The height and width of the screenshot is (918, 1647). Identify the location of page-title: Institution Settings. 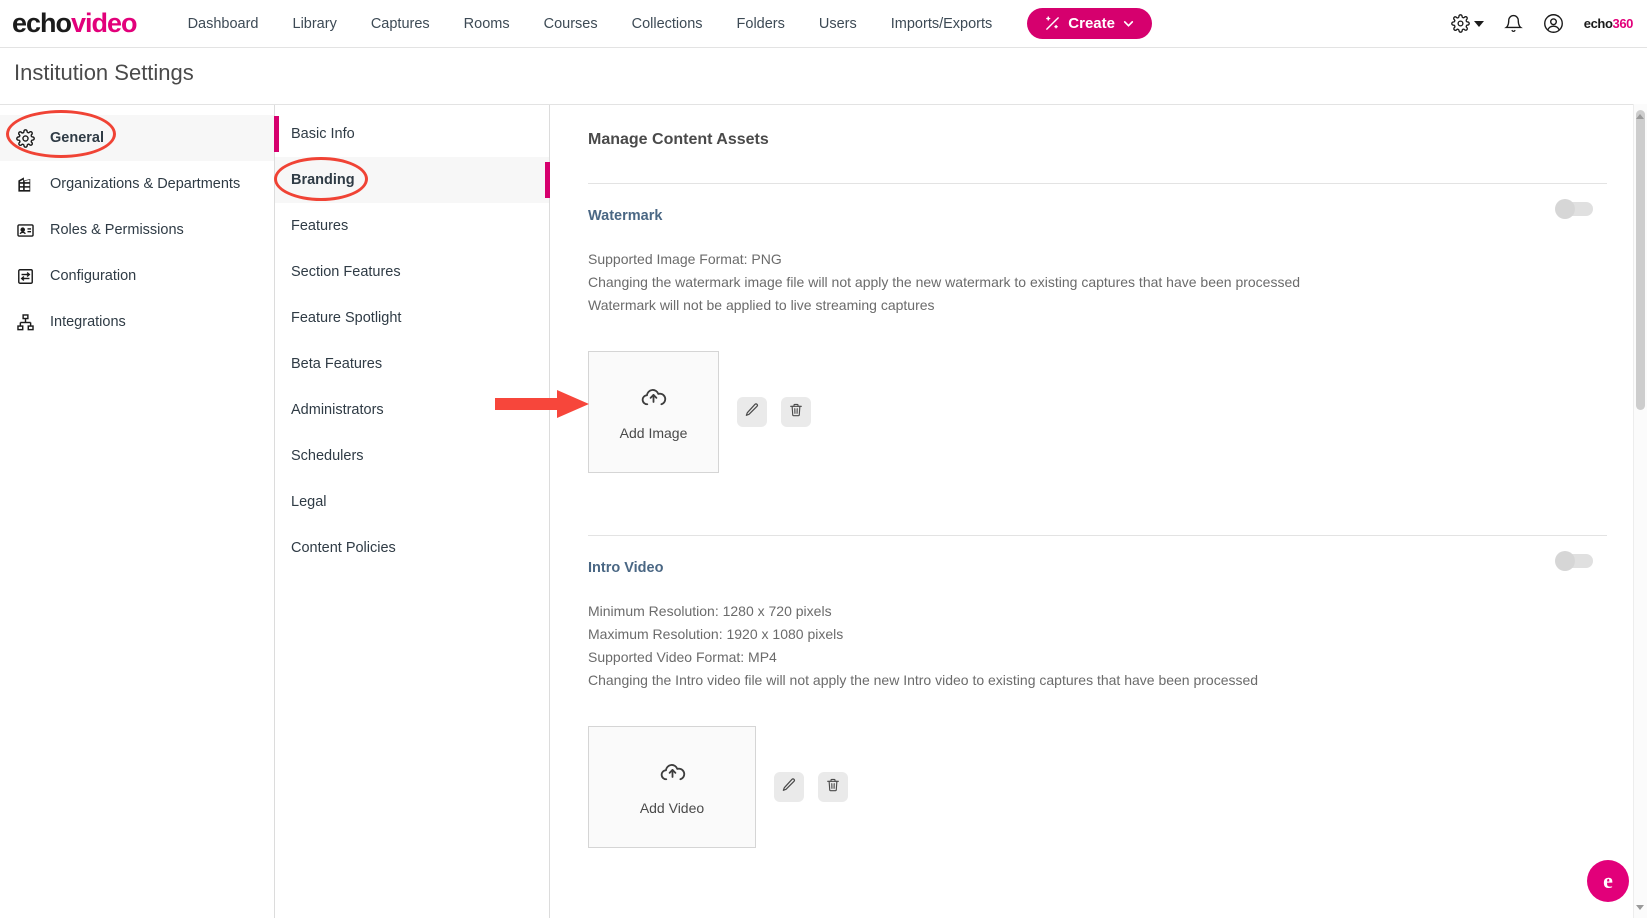
(104, 72).